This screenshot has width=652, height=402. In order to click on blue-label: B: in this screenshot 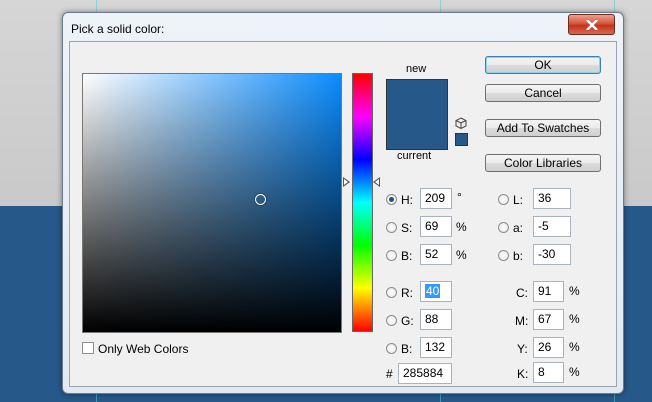, I will do `click(407, 349)`.